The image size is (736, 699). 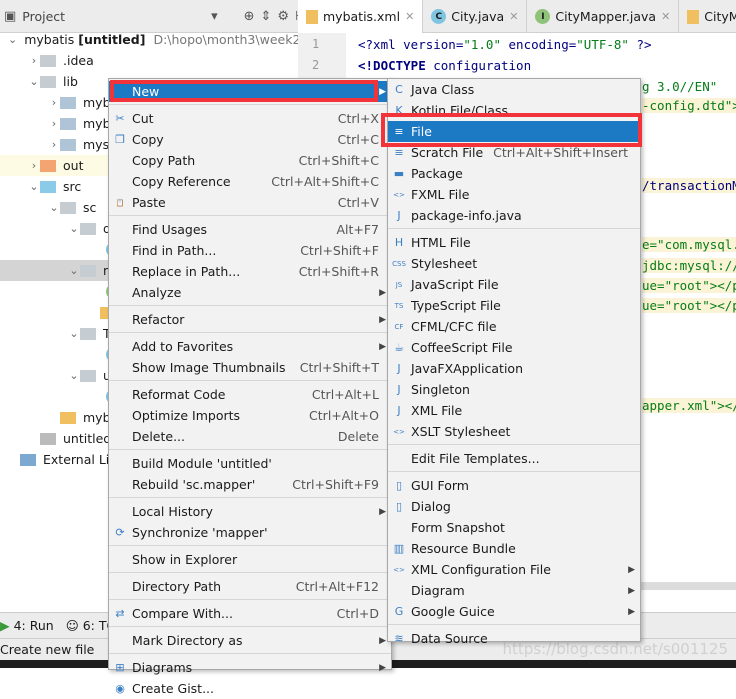 What do you see at coordinates (250, 463) in the screenshot?
I see `menu-item-build-module-untitled: Build Module 'untitled'` at bounding box center [250, 463].